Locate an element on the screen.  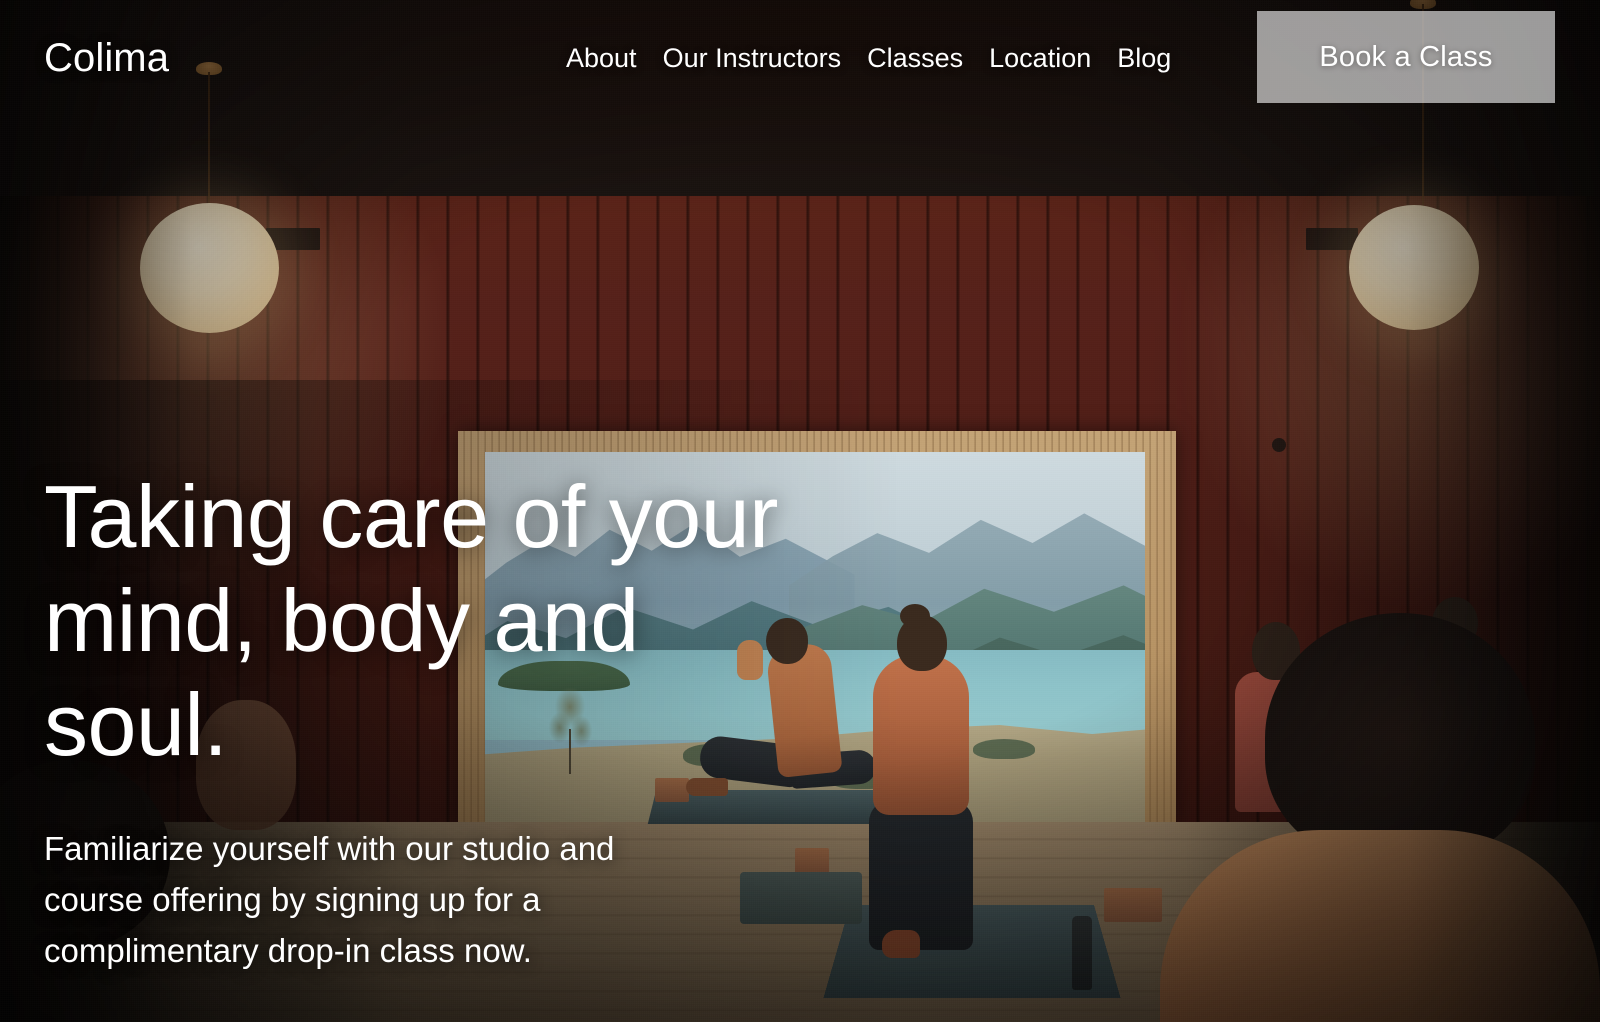
book-a-class-button: Book a Class is located at coordinates (1406, 57).